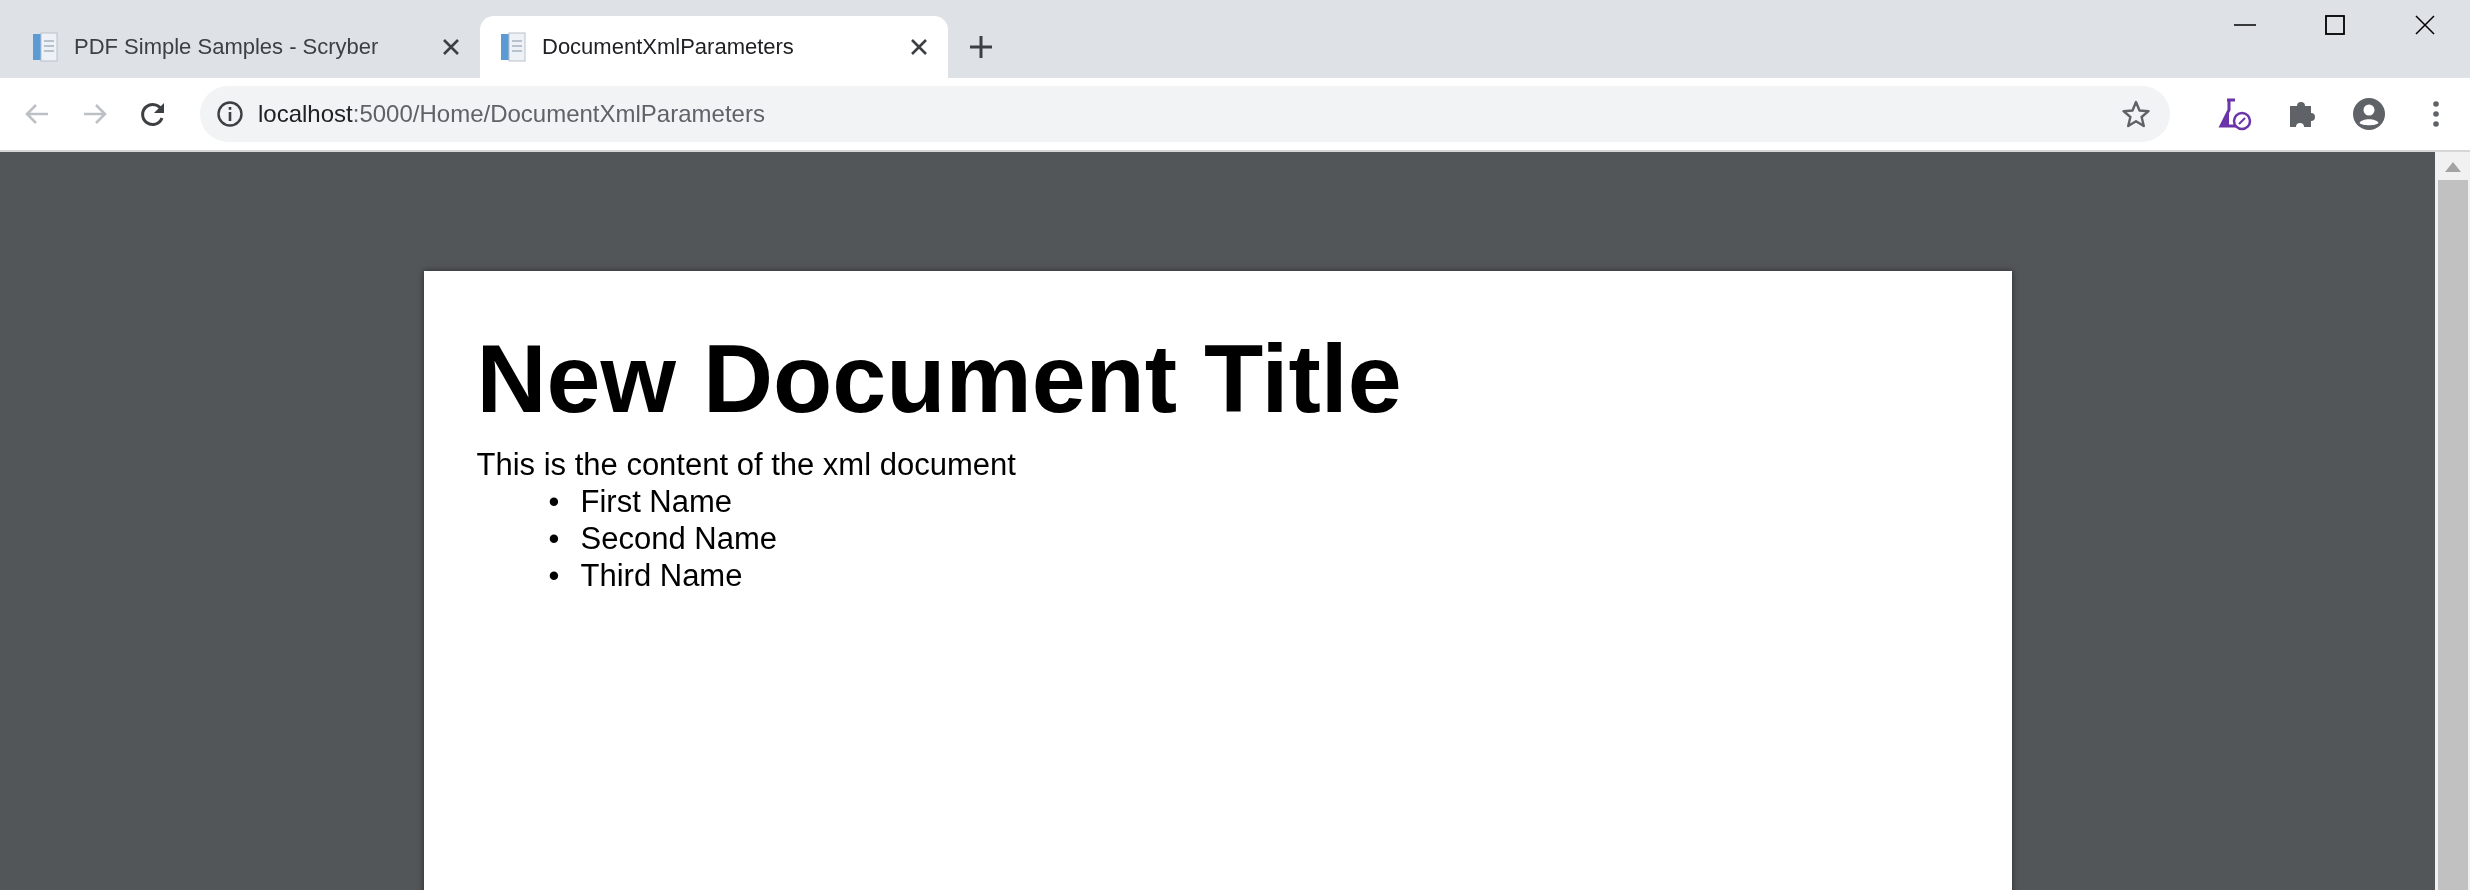 The height and width of the screenshot is (890, 2470). What do you see at coordinates (746, 465) in the screenshot?
I see `document-paragraph: This is the content of the xml document` at bounding box center [746, 465].